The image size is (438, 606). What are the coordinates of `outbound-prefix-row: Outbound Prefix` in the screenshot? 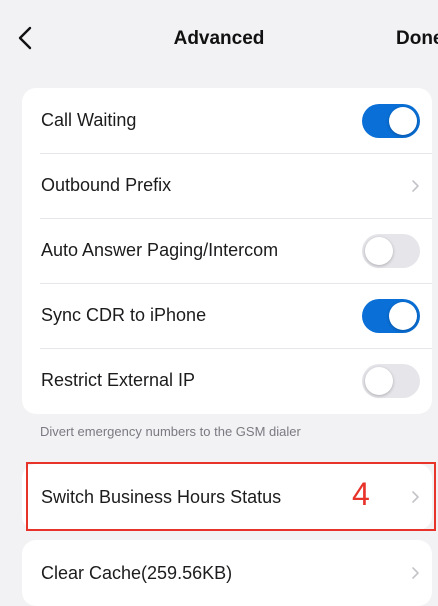 It's located at (227, 185).